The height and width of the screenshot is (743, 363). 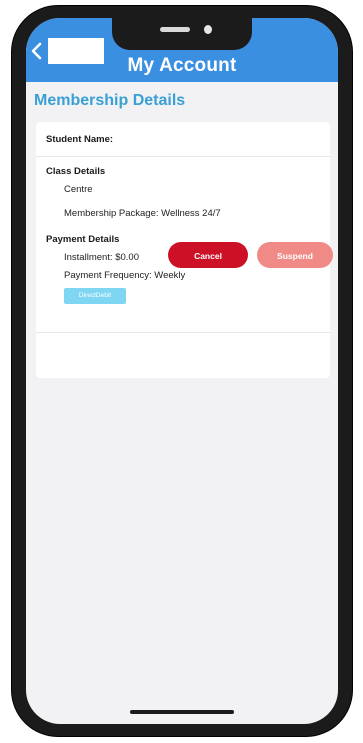 What do you see at coordinates (101, 257) in the screenshot?
I see `installment-value: Installment: $0.00` at bounding box center [101, 257].